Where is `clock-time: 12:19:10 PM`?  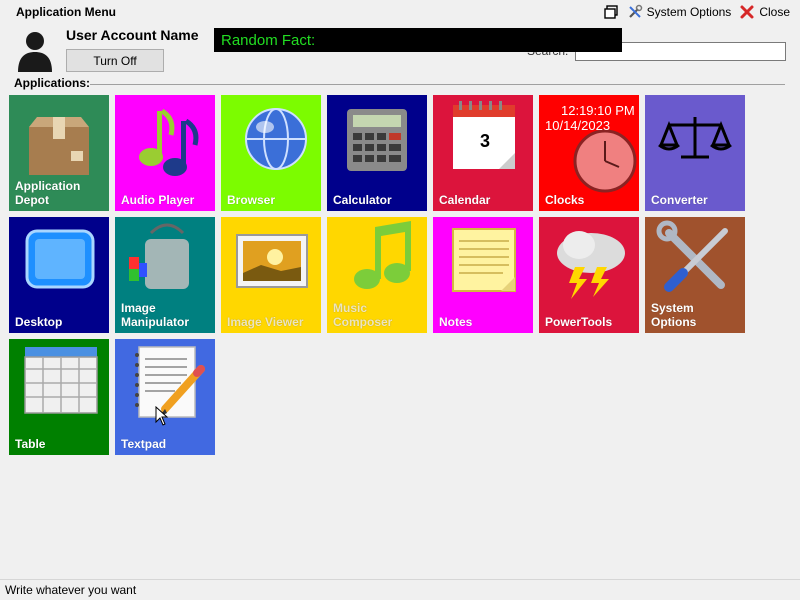 clock-time: 12:19:10 PM is located at coordinates (598, 110).